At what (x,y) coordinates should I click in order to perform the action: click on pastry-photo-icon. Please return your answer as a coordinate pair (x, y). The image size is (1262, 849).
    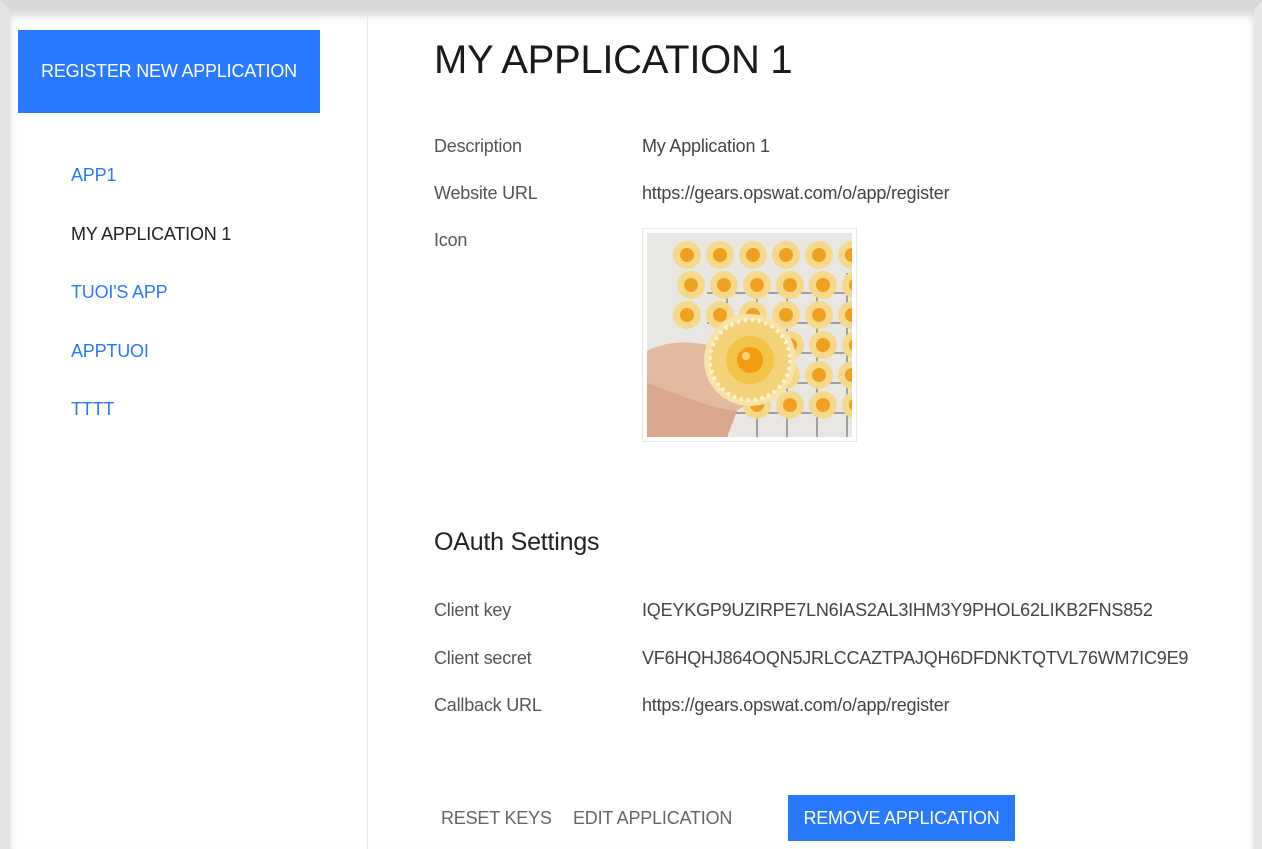
    Looking at the image, I should click on (749, 335).